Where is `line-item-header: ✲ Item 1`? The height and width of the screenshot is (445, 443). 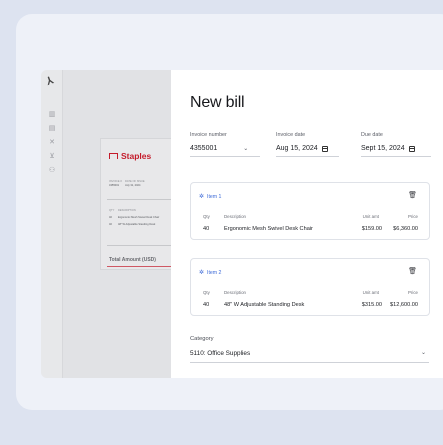
line-item-header: ✲ Item 1 is located at coordinates (210, 197).